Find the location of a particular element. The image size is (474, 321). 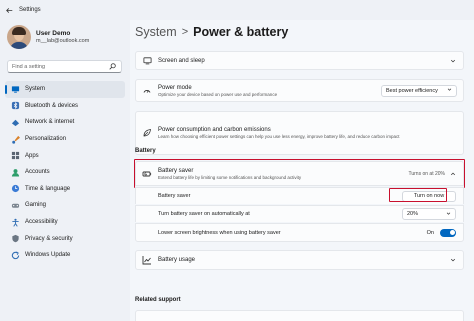

sidebar-item-bluetooth: Bluetooth & devices is located at coordinates (65, 106).